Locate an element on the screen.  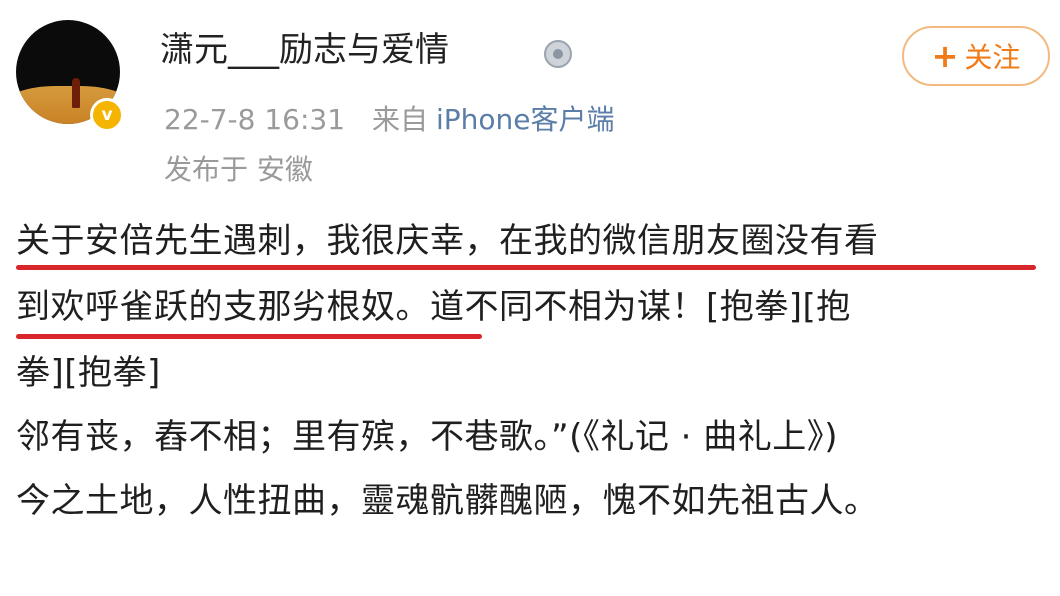
post-location: 发布于 安徽 is located at coordinates (238, 169).